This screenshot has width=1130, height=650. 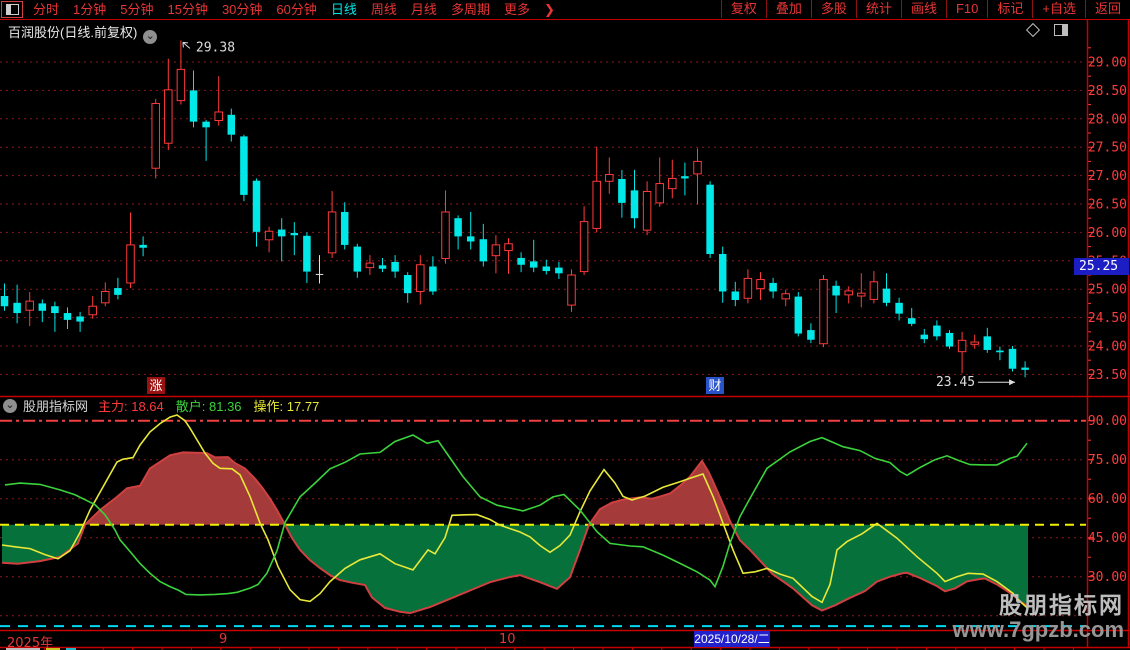 What do you see at coordinates (966, 9) in the screenshot?
I see `menu-item-F10: F10` at bounding box center [966, 9].